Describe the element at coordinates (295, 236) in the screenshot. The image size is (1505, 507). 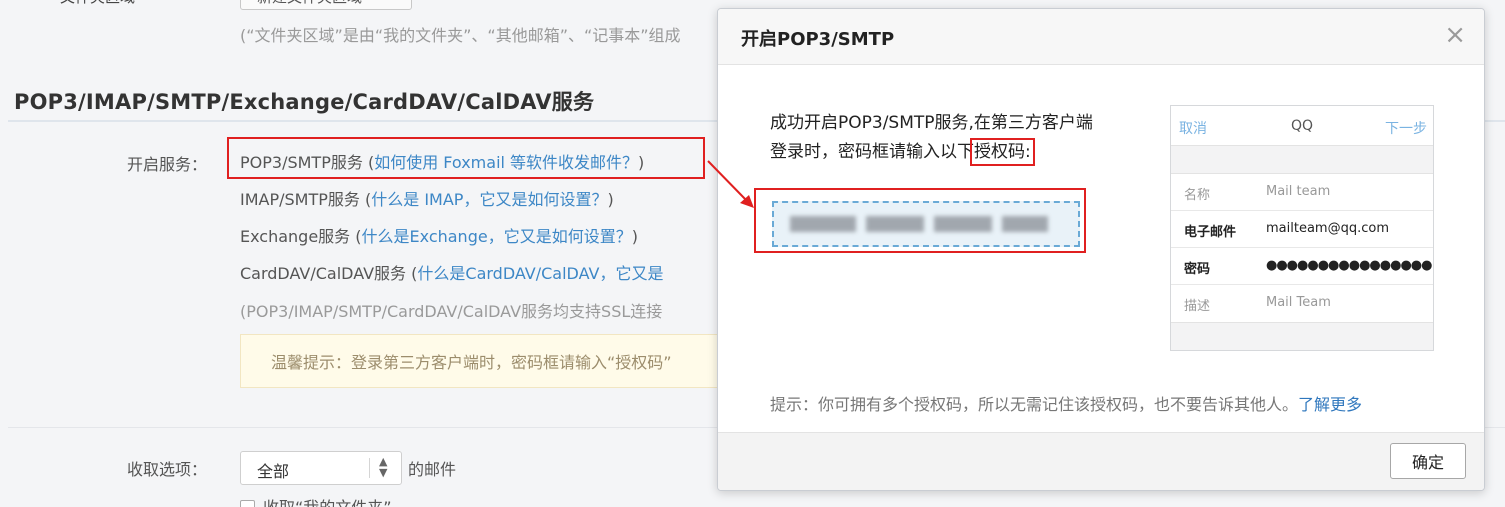
I see `service-name: Exchange服务` at that location.